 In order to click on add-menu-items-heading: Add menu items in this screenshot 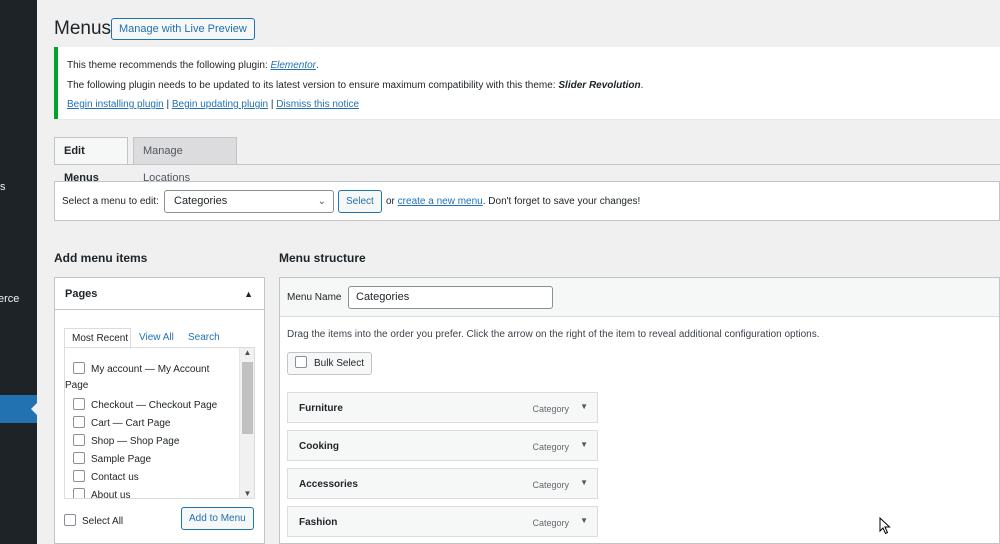, I will do `click(101, 258)`.